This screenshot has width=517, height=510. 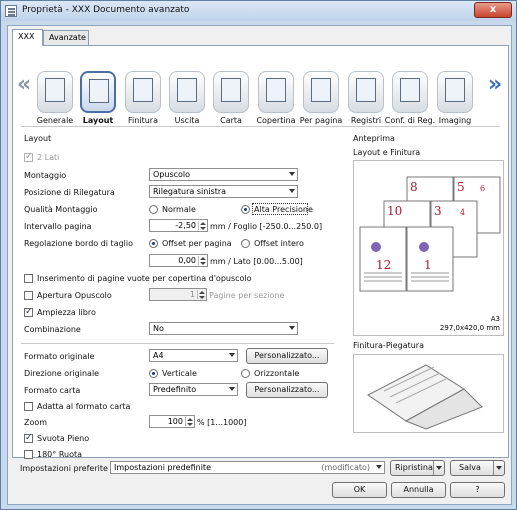 What do you see at coordinates (178, 294) in the screenshot?
I see `apertura-spinner: 1` at bounding box center [178, 294].